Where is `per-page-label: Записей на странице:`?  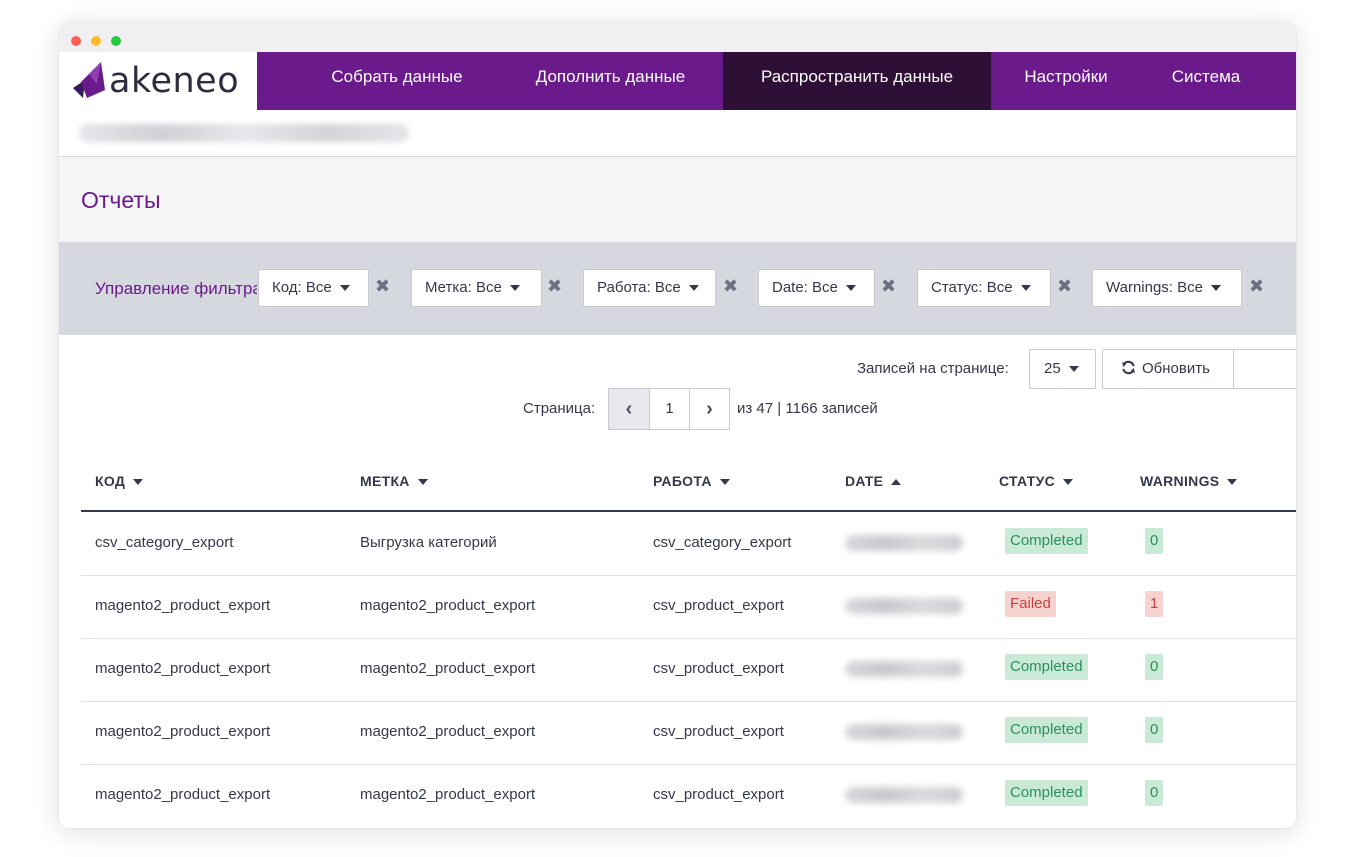
per-page-label: Записей на странице: is located at coordinates (933, 368).